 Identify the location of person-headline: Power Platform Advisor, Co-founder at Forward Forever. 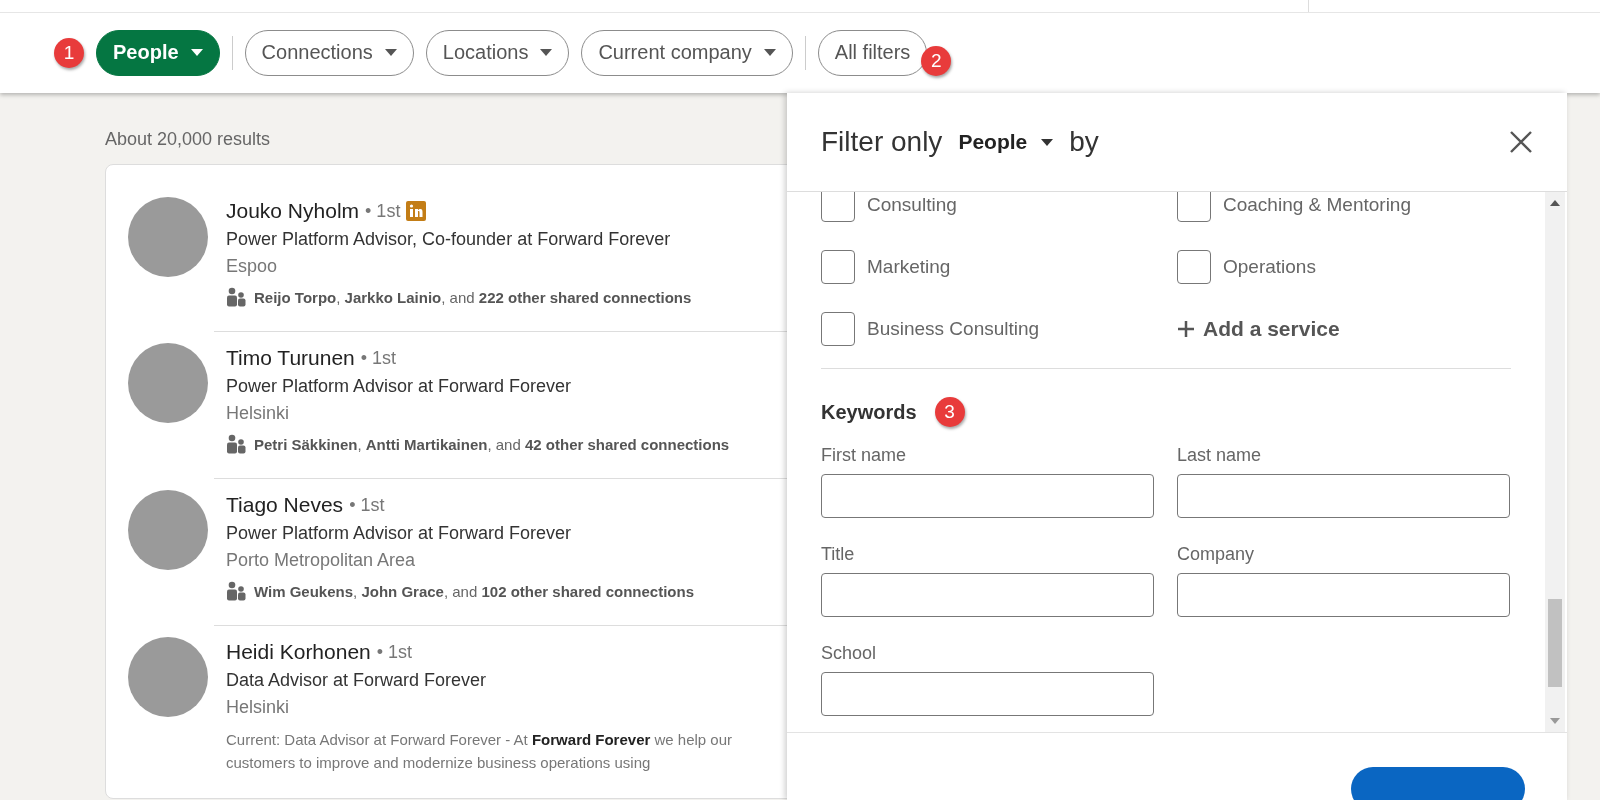
(448, 239).